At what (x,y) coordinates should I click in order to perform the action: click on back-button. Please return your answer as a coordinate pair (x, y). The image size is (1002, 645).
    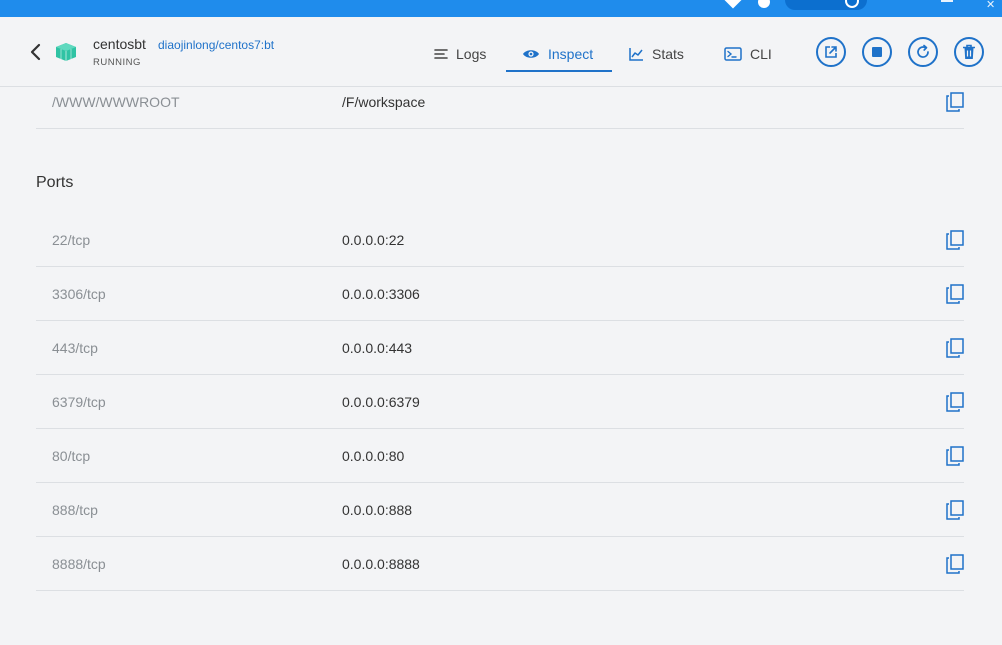
    Looking at the image, I should click on (35, 52).